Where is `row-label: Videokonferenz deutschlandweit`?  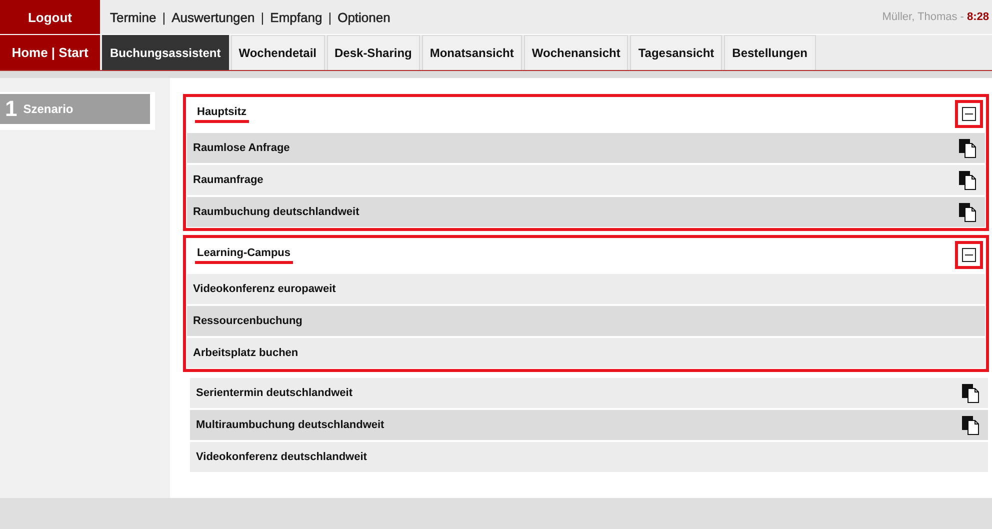
row-label: Videokonferenz deutschlandweit is located at coordinates (281, 457).